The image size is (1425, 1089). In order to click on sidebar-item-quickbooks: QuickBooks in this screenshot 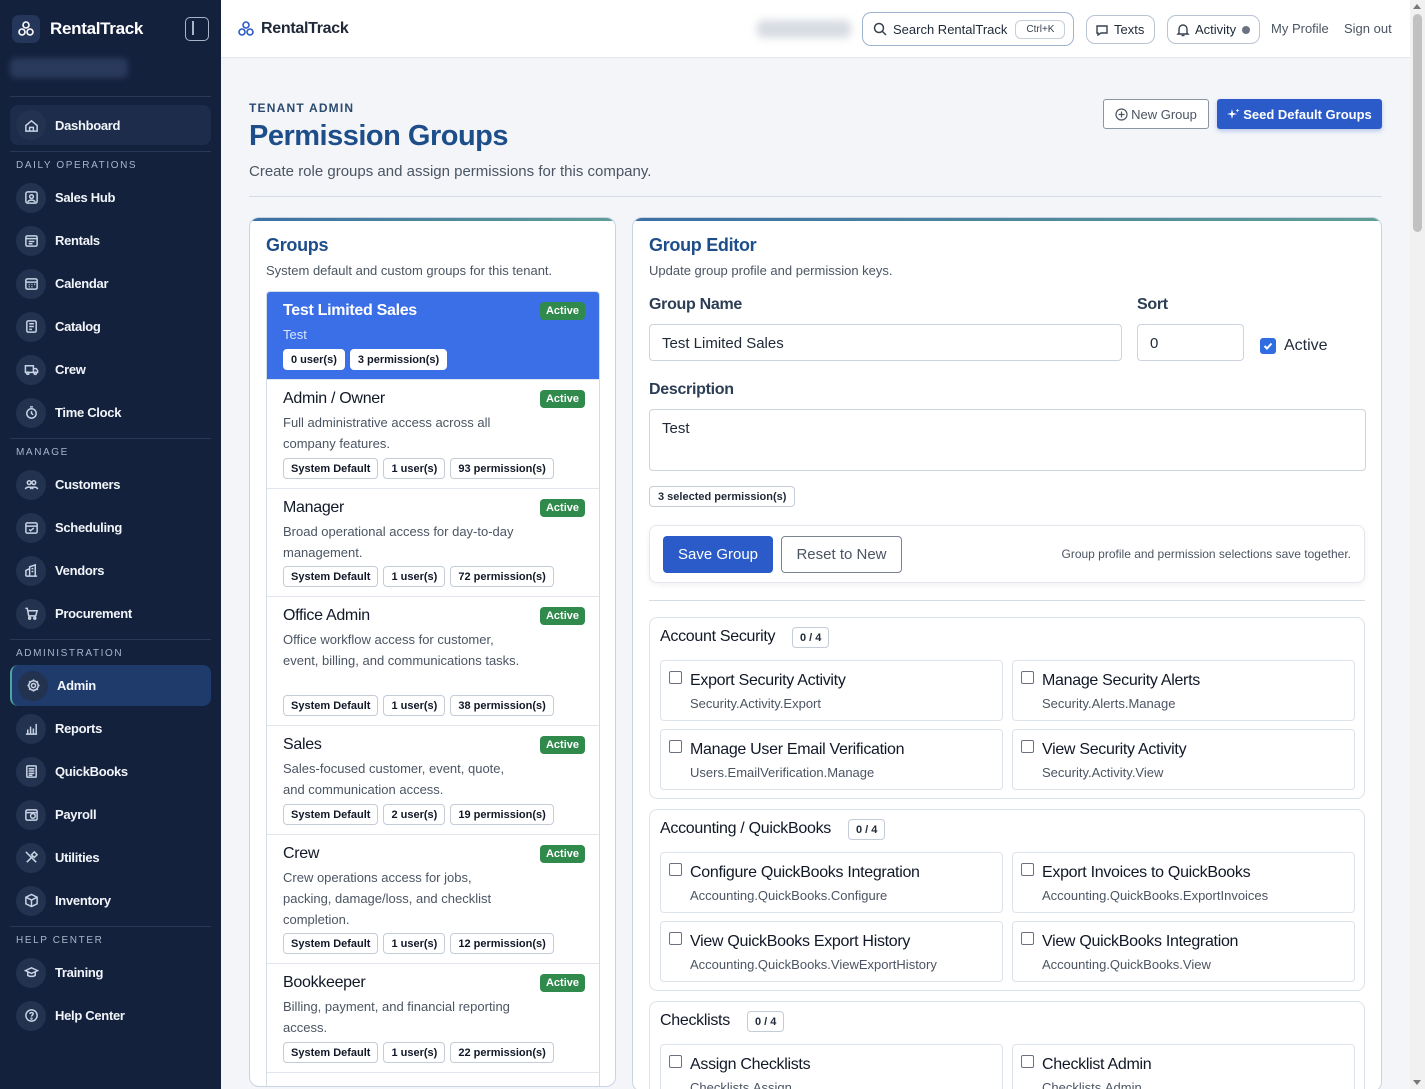, I will do `click(110, 771)`.